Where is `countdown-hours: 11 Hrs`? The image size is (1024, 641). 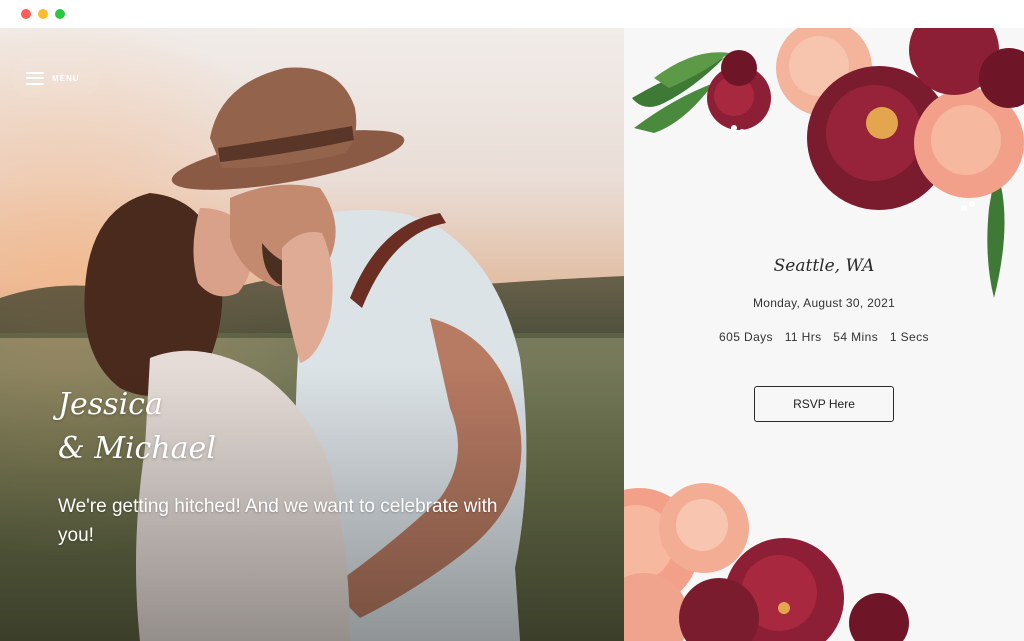 countdown-hours: 11 Hrs is located at coordinates (803, 337).